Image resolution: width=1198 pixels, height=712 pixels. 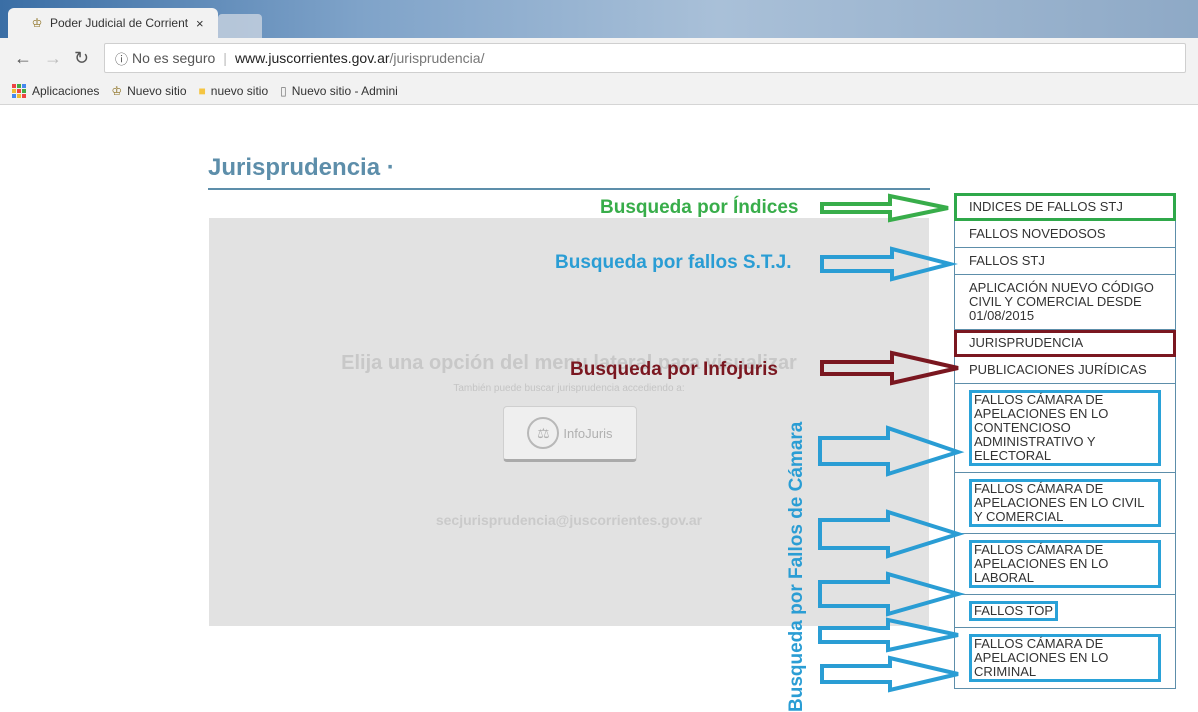 What do you see at coordinates (240, 26) in the screenshot?
I see `new-tab-button` at bounding box center [240, 26].